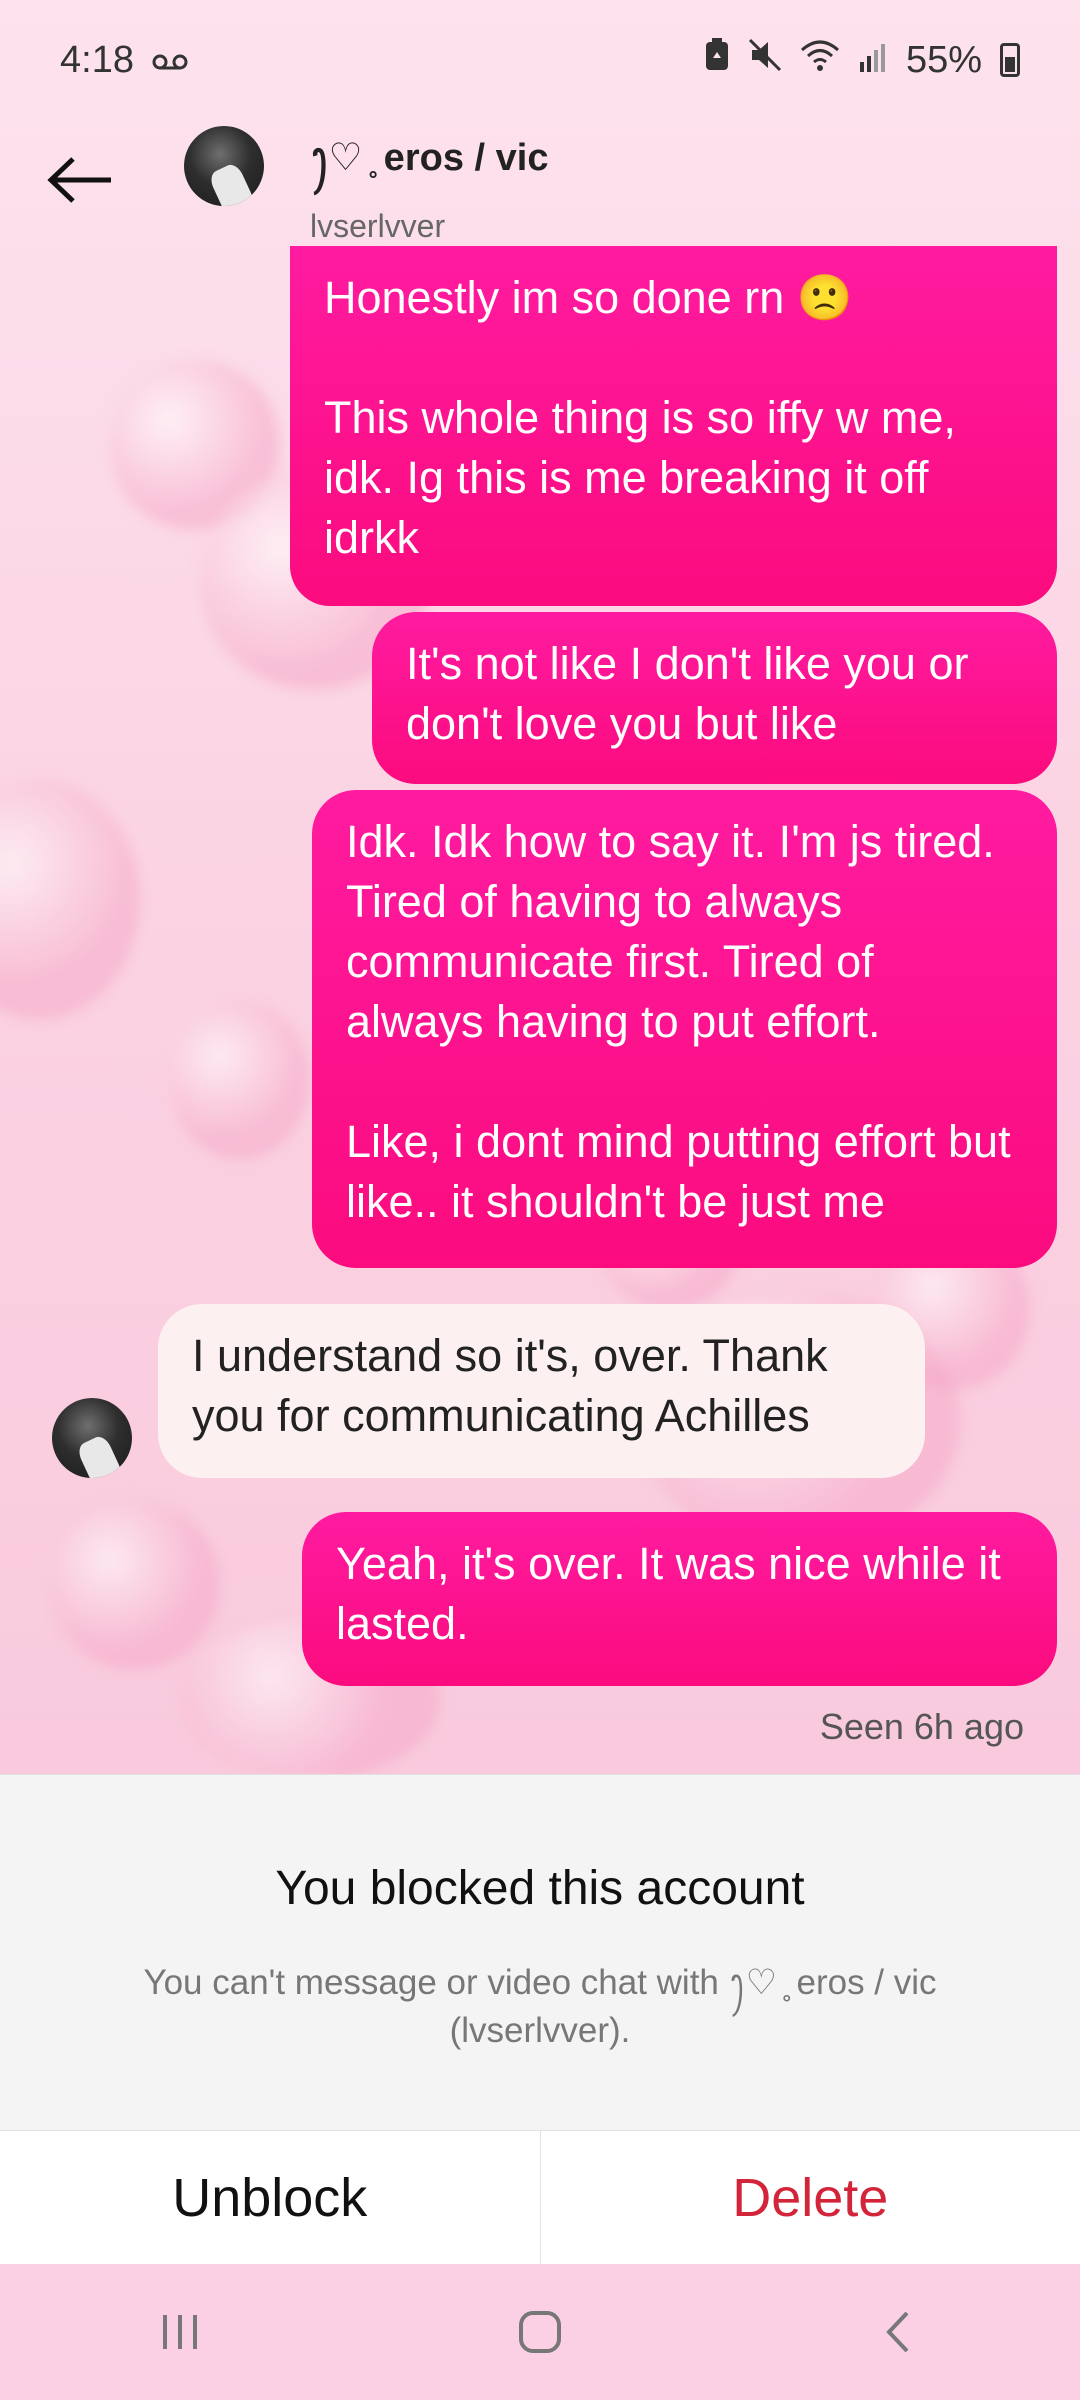 This screenshot has height=2400, width=1080. I want to click on home-icon, so click(540, 2332).